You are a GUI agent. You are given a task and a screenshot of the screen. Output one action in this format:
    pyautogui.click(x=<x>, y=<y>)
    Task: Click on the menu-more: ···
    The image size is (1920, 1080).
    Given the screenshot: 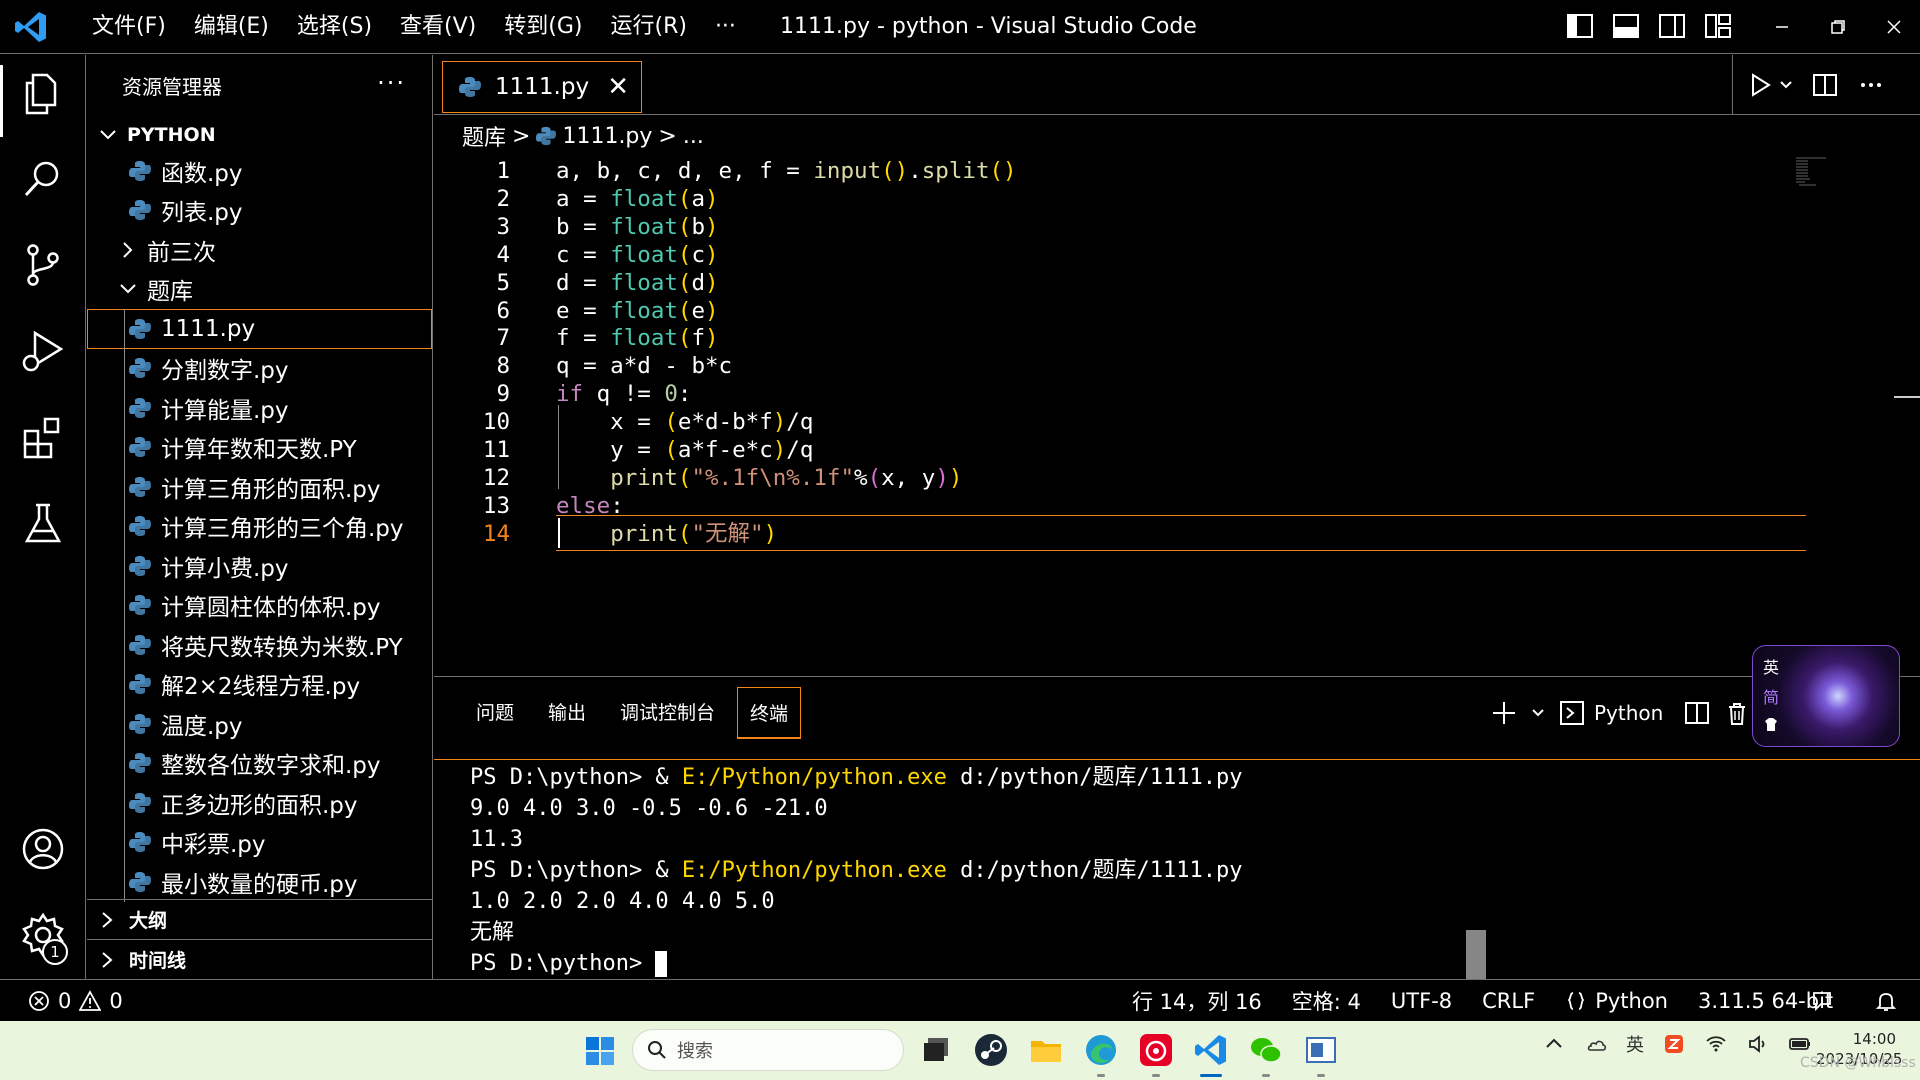 What is the action you would take?
    pyautogui.click(x=725, y=27)
    